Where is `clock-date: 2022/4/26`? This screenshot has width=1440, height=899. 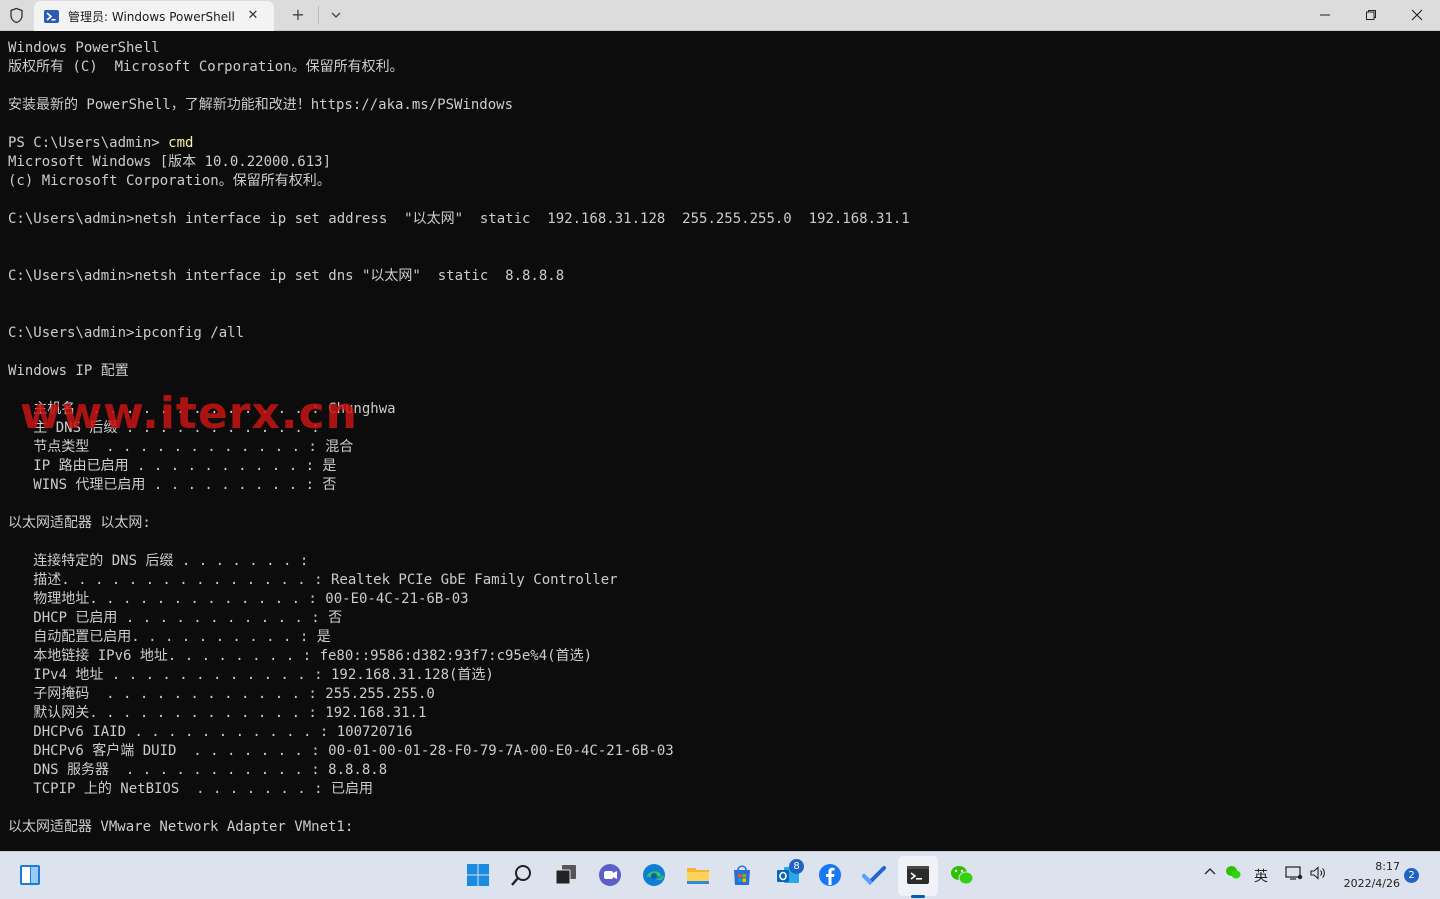
clock-date: 2022/4/26 is located at coordinates (1365, 883).